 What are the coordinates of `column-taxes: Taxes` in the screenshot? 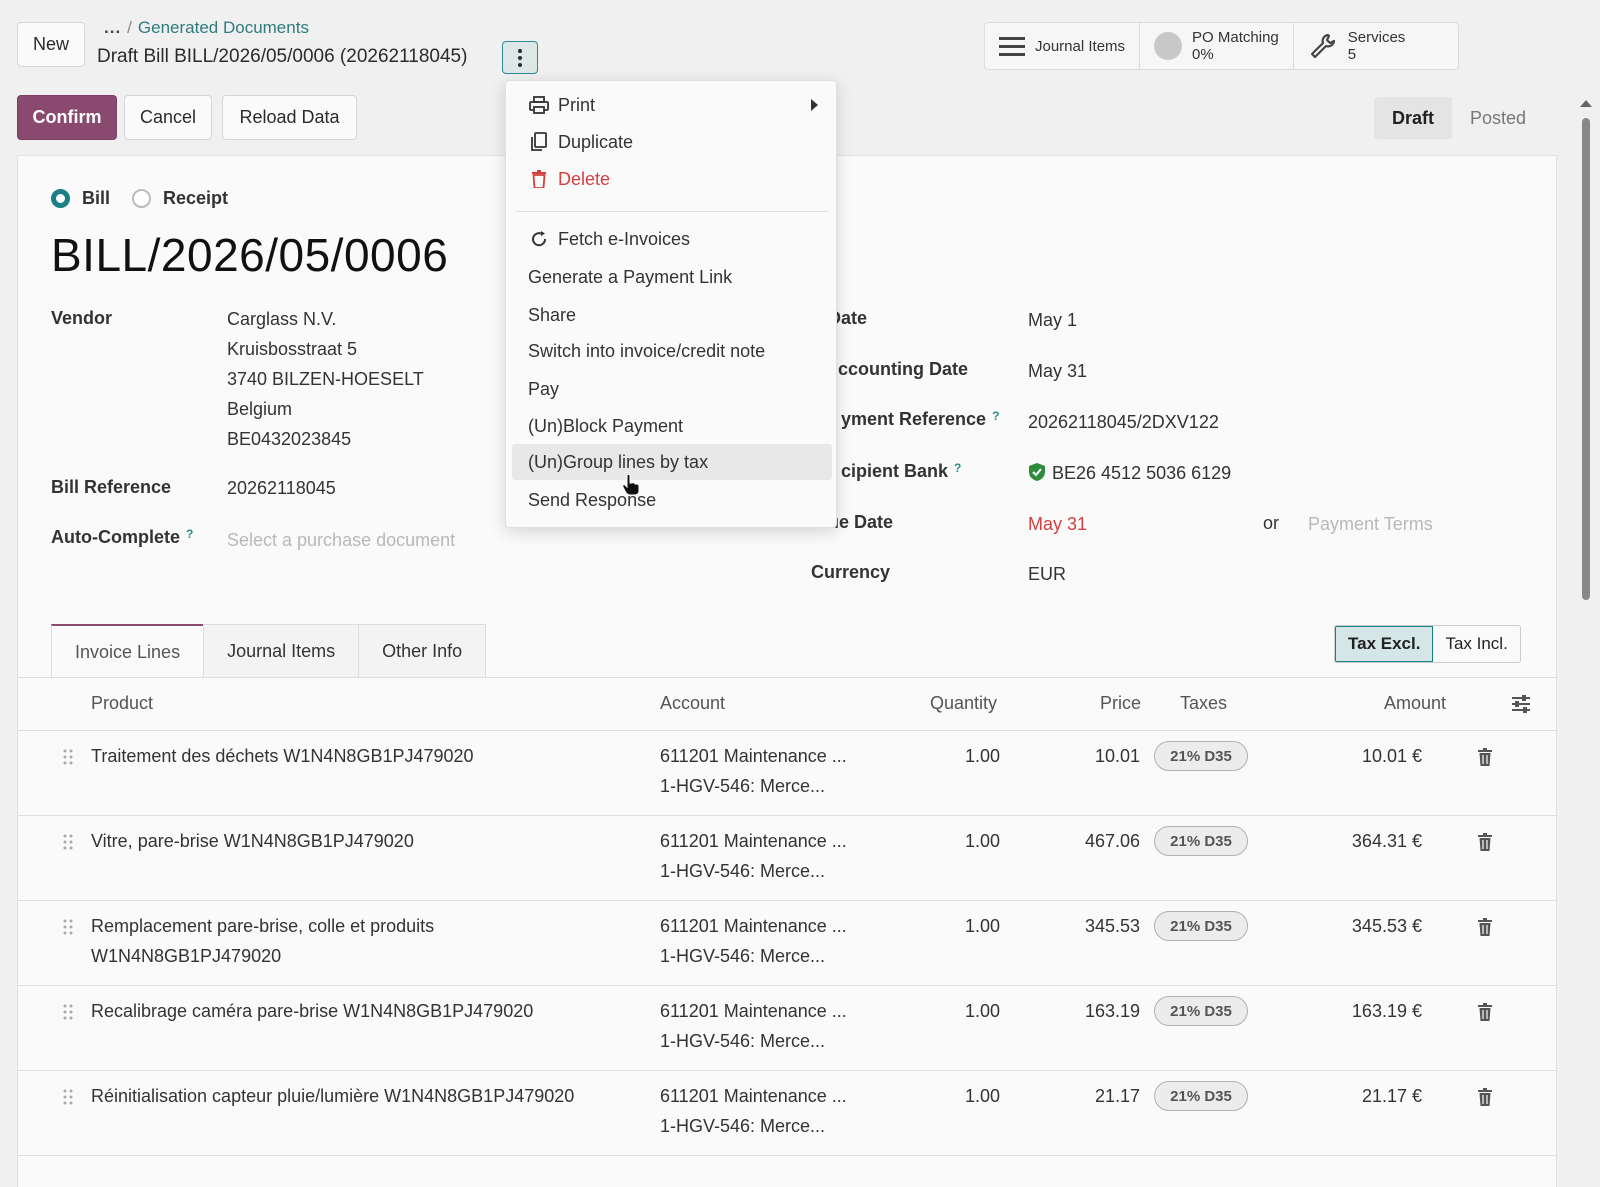 It's located at (1203, 703).